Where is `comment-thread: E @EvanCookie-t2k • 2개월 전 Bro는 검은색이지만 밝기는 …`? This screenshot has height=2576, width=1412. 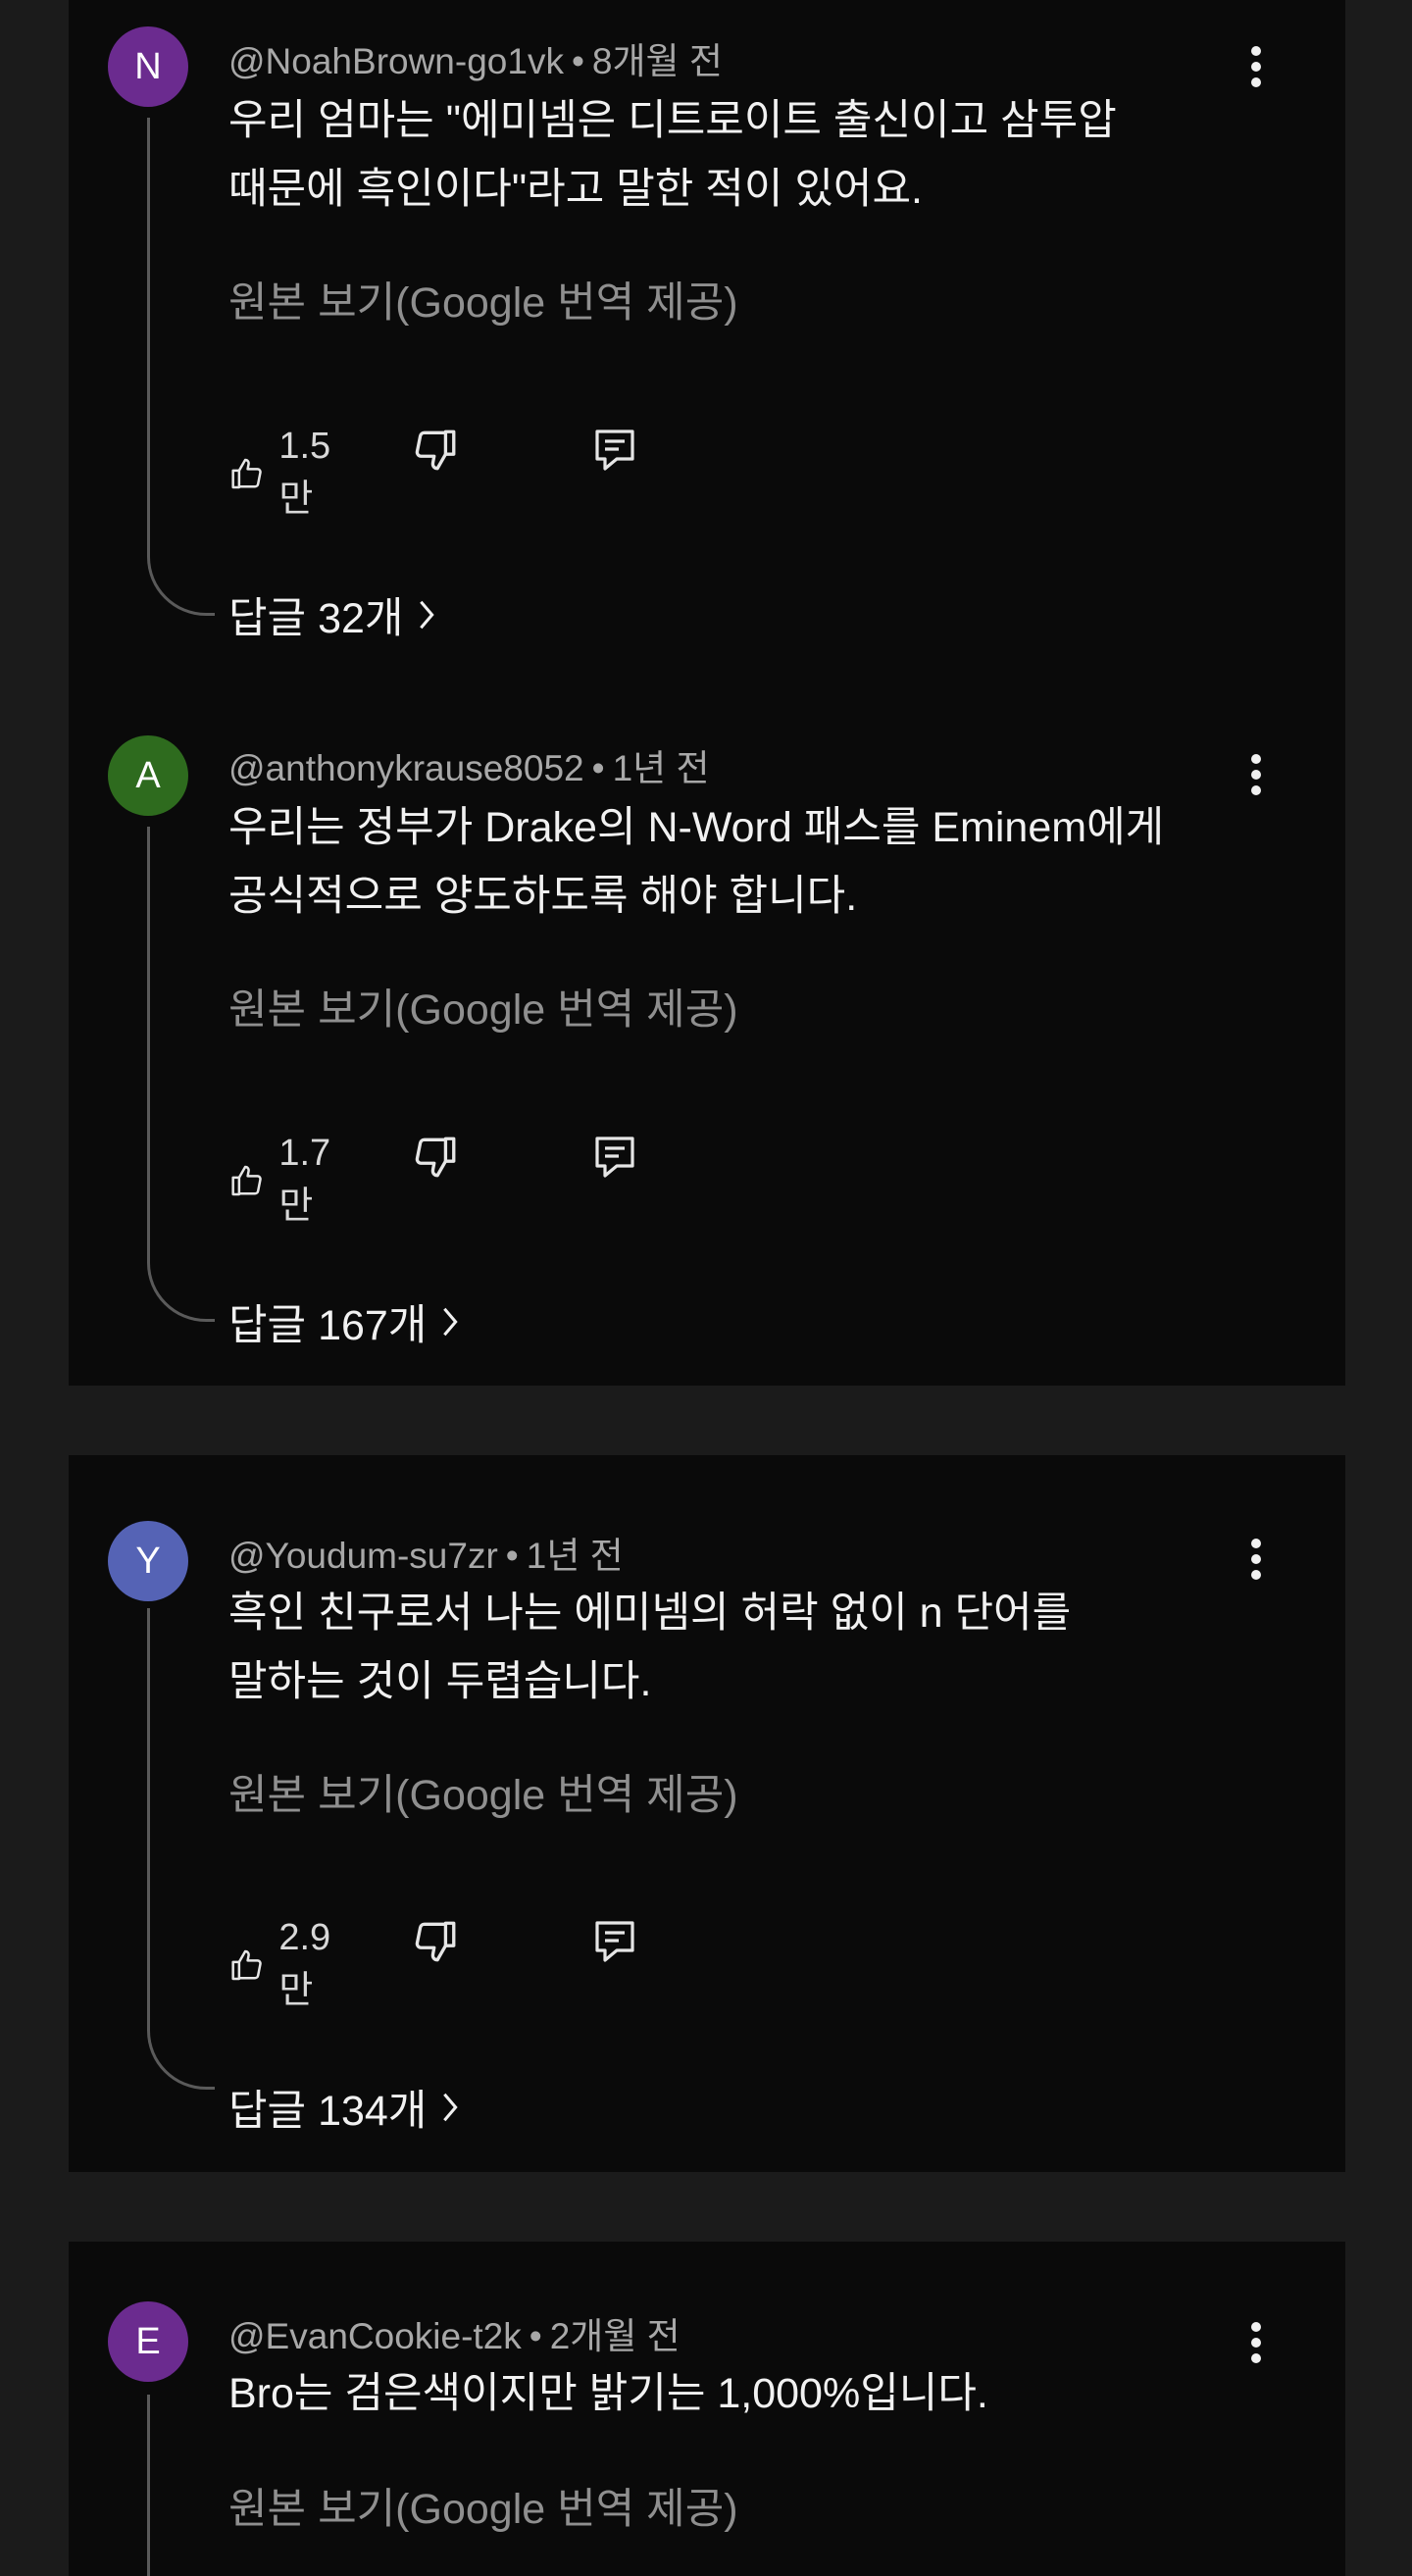 comment-thread: E @EvanCookie-t2k • 2개월 전 Bro는 검은색이지만 밝기는 … is located at coordinates (707, 2409).